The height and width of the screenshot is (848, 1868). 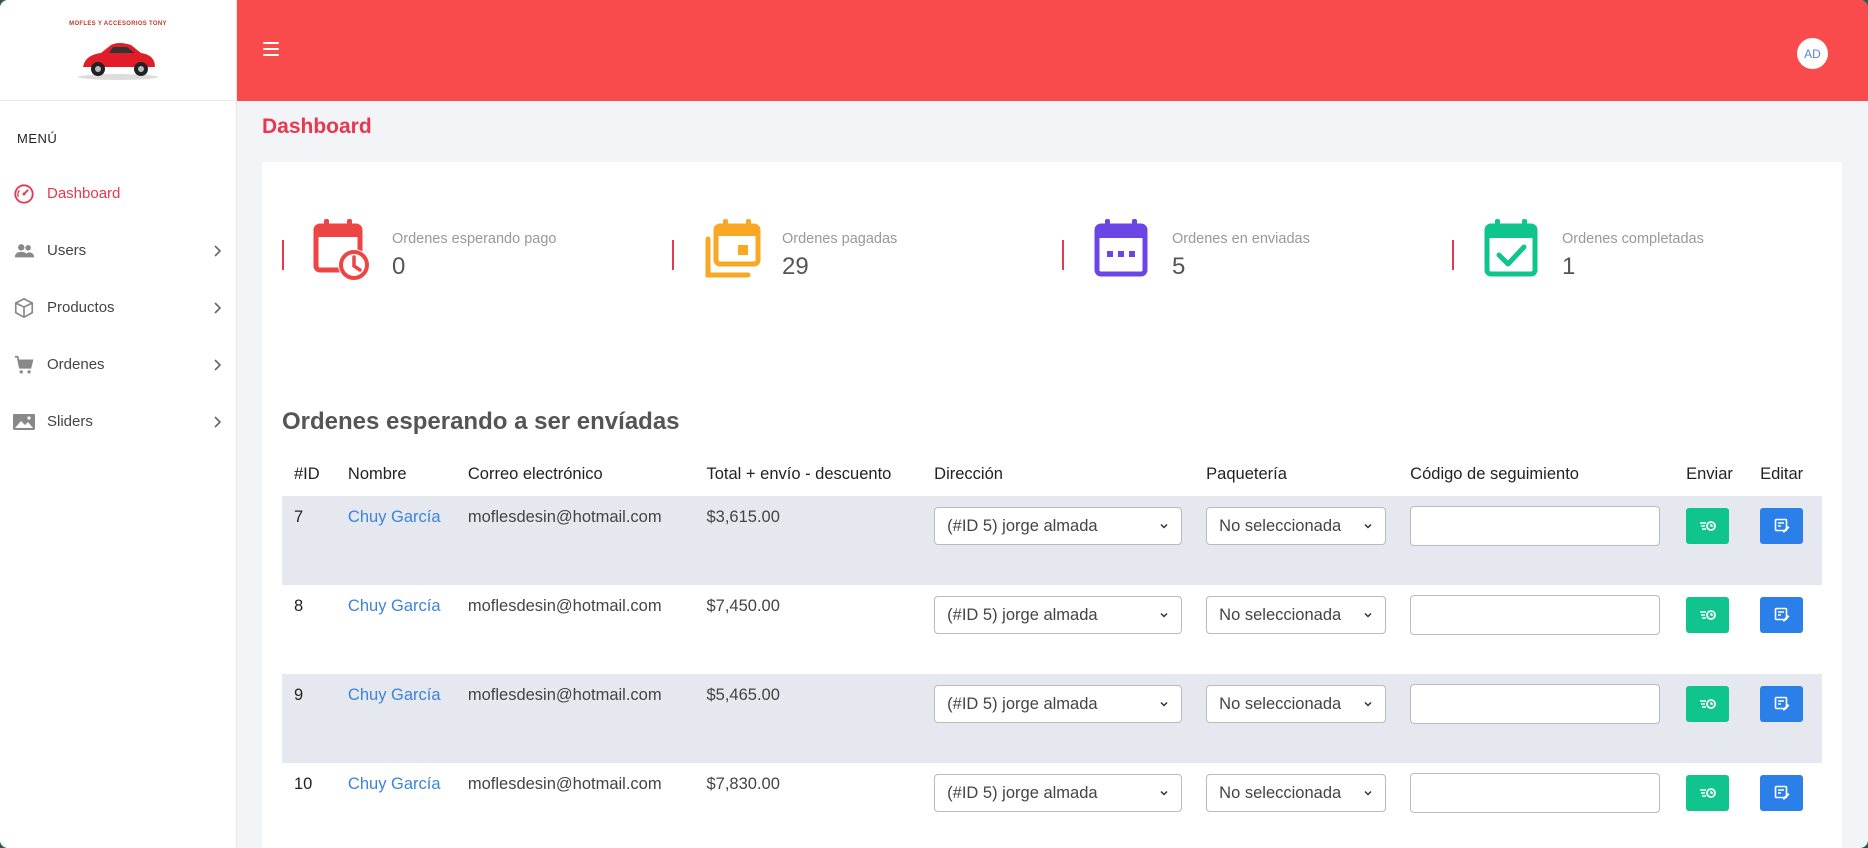 I want to click on sidebar: MOFLES Y ACCESORIOS TONY MENÚ Dashboard, so click(x=118, y=424).